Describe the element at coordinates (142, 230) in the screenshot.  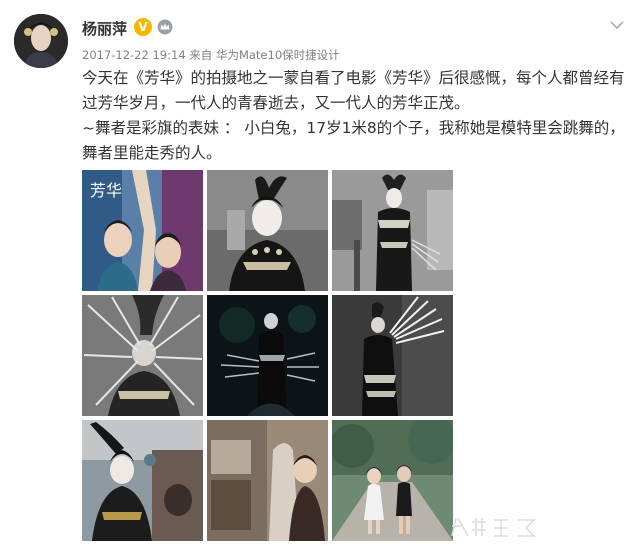
I see `poster-dancers-photo: 芳华` at that location.